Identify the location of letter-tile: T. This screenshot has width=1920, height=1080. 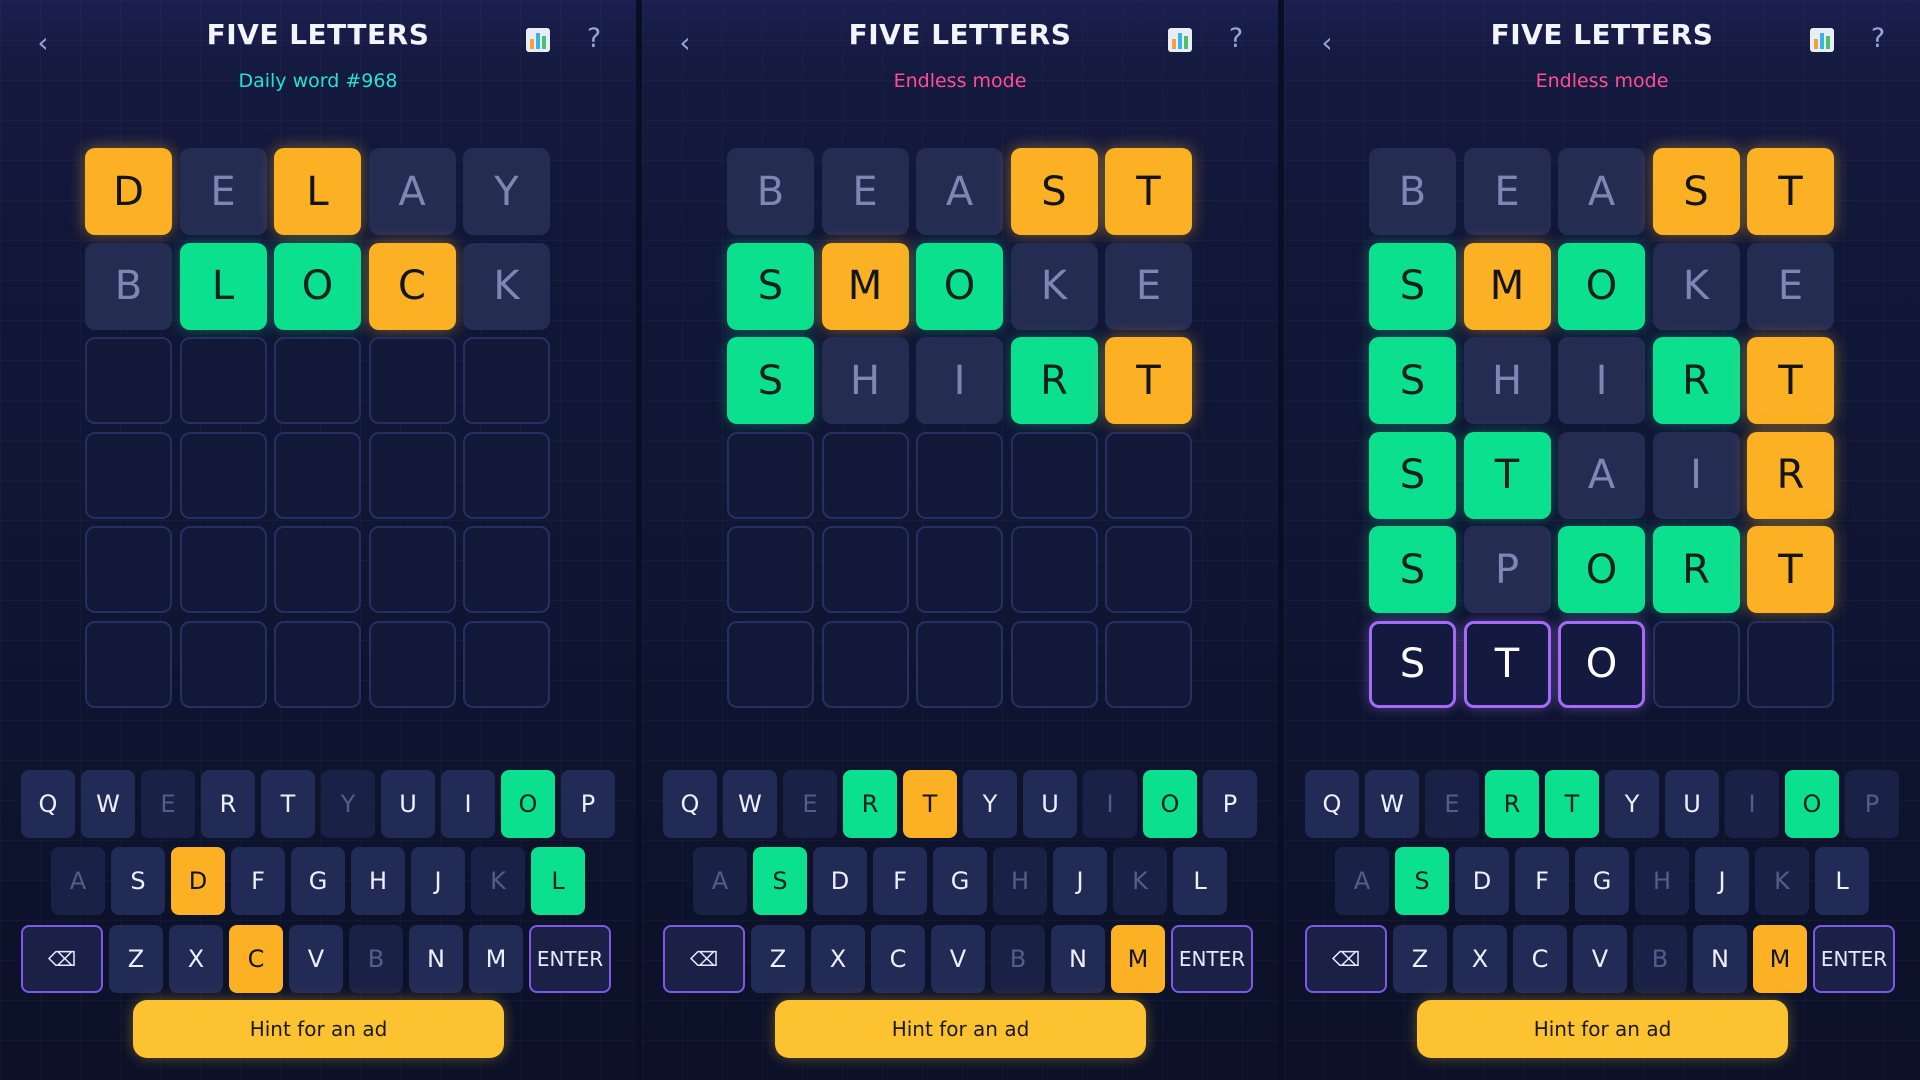
(1790, 569).